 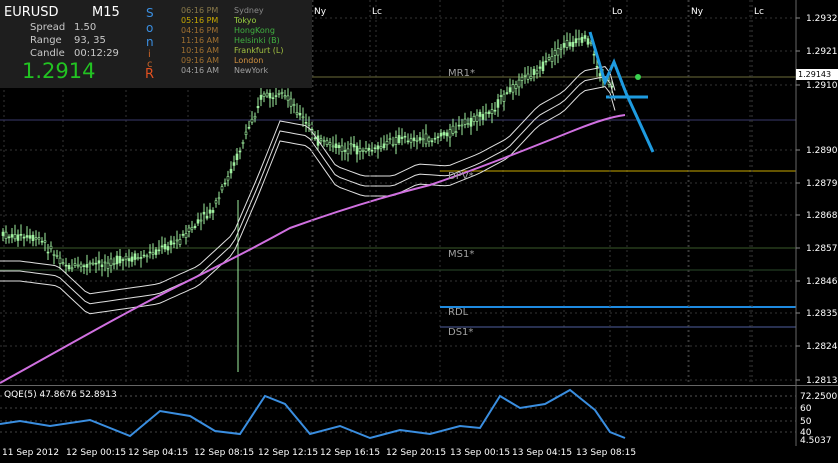 What do you see at coordinates (419, 385) in the screenshot?
I see `panel-divider` at bounding box center [419, 385].